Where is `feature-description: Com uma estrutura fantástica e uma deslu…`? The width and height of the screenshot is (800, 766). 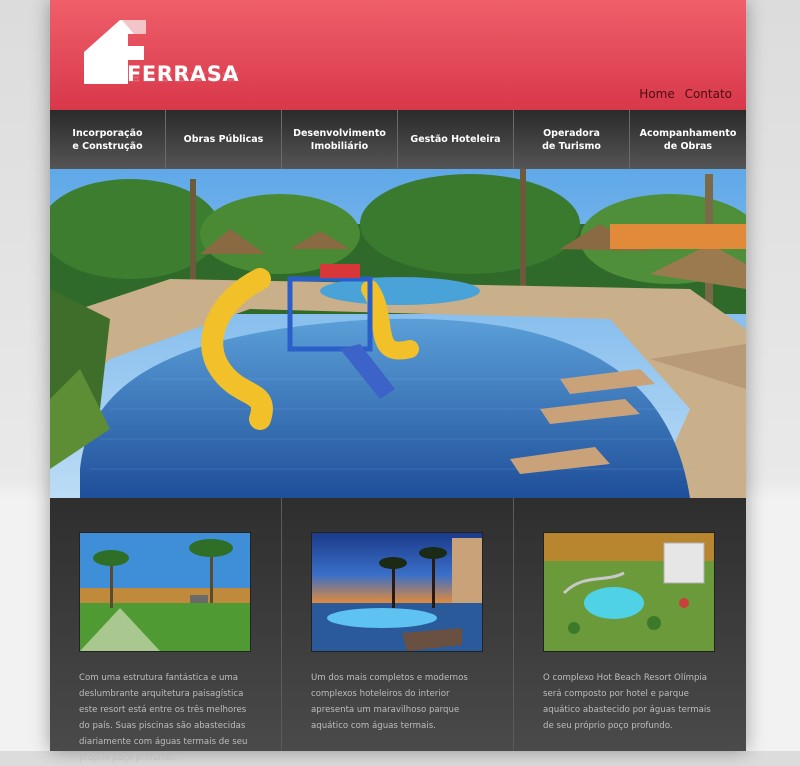 feature-description: Com uma estrutura fantástica e uma deslu… is located at coordinates (163, 718).